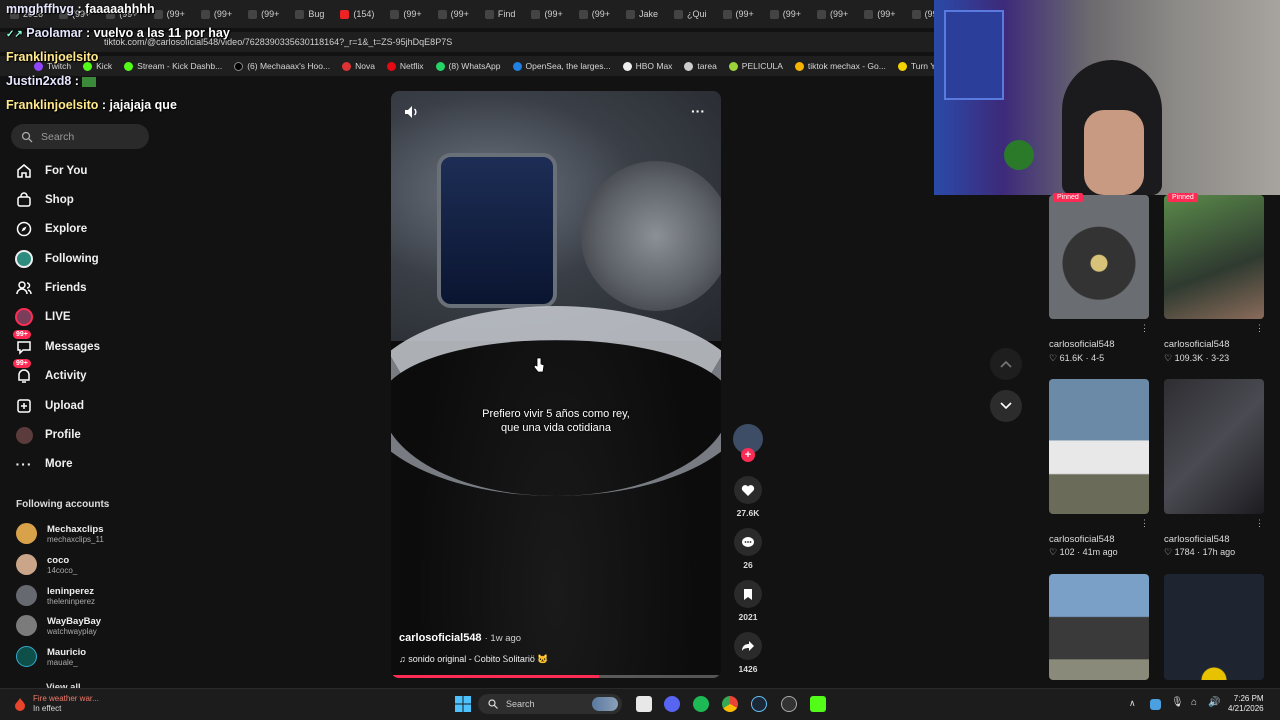  What do you see at coordinates (755, 66) in the screenshot?
I see `bookmark-item: PELICULA` at bounding box center [755, 66].